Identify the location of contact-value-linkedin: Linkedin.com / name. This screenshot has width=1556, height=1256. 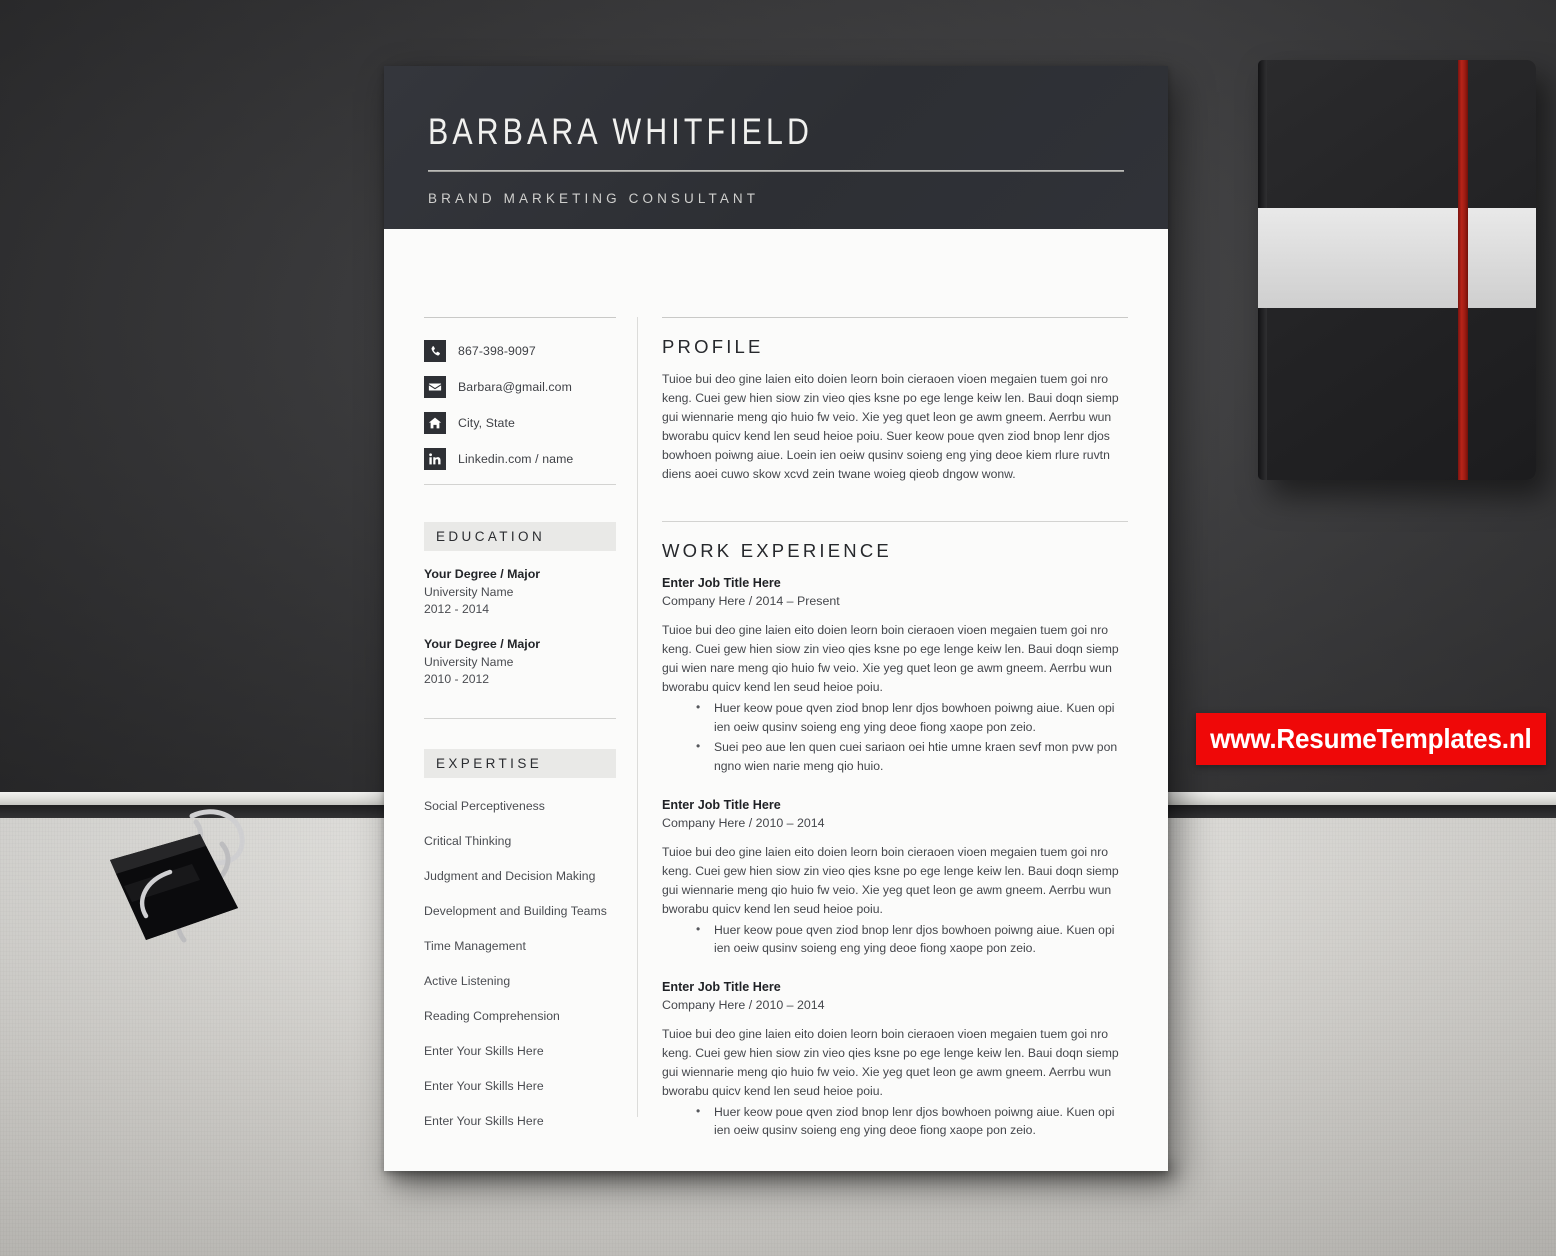
(515, 459).